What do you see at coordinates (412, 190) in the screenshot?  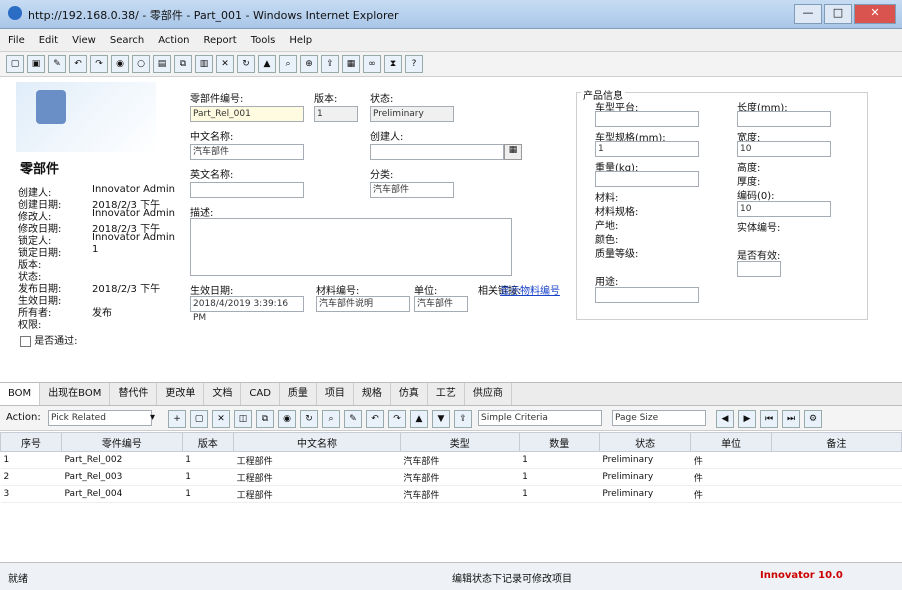 I see `type-field: 汽车部件` at bounding box center [412, 190].